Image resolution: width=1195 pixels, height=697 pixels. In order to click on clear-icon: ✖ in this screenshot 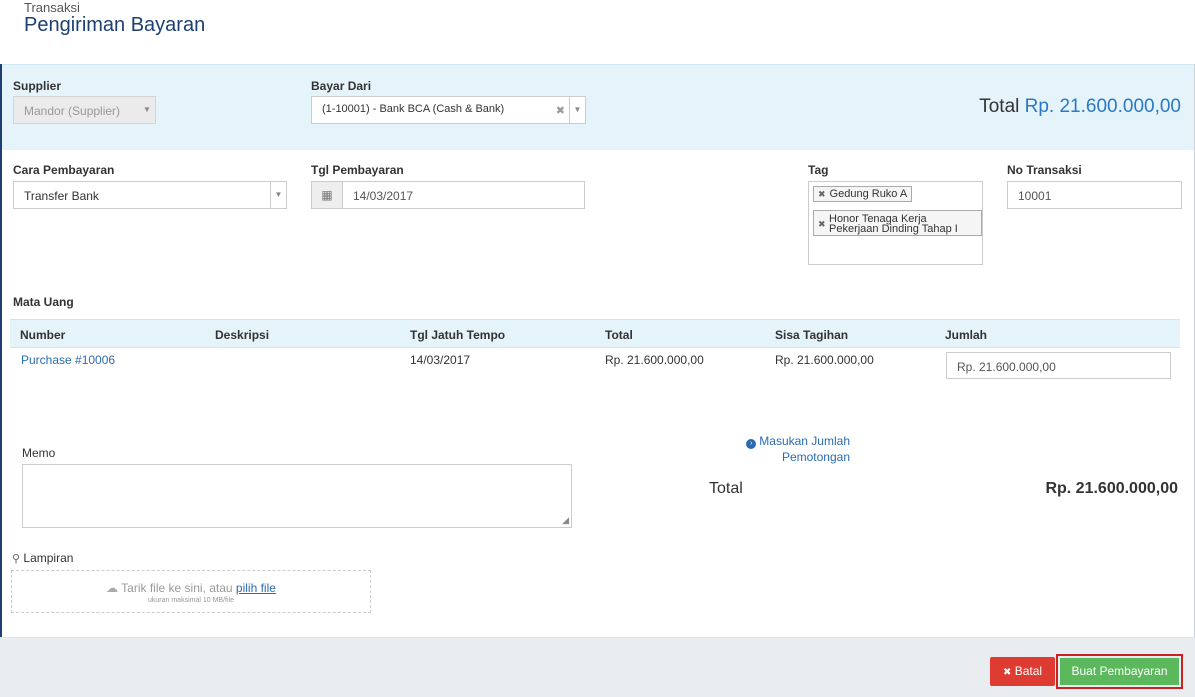, I will do `click(560, 110)`.